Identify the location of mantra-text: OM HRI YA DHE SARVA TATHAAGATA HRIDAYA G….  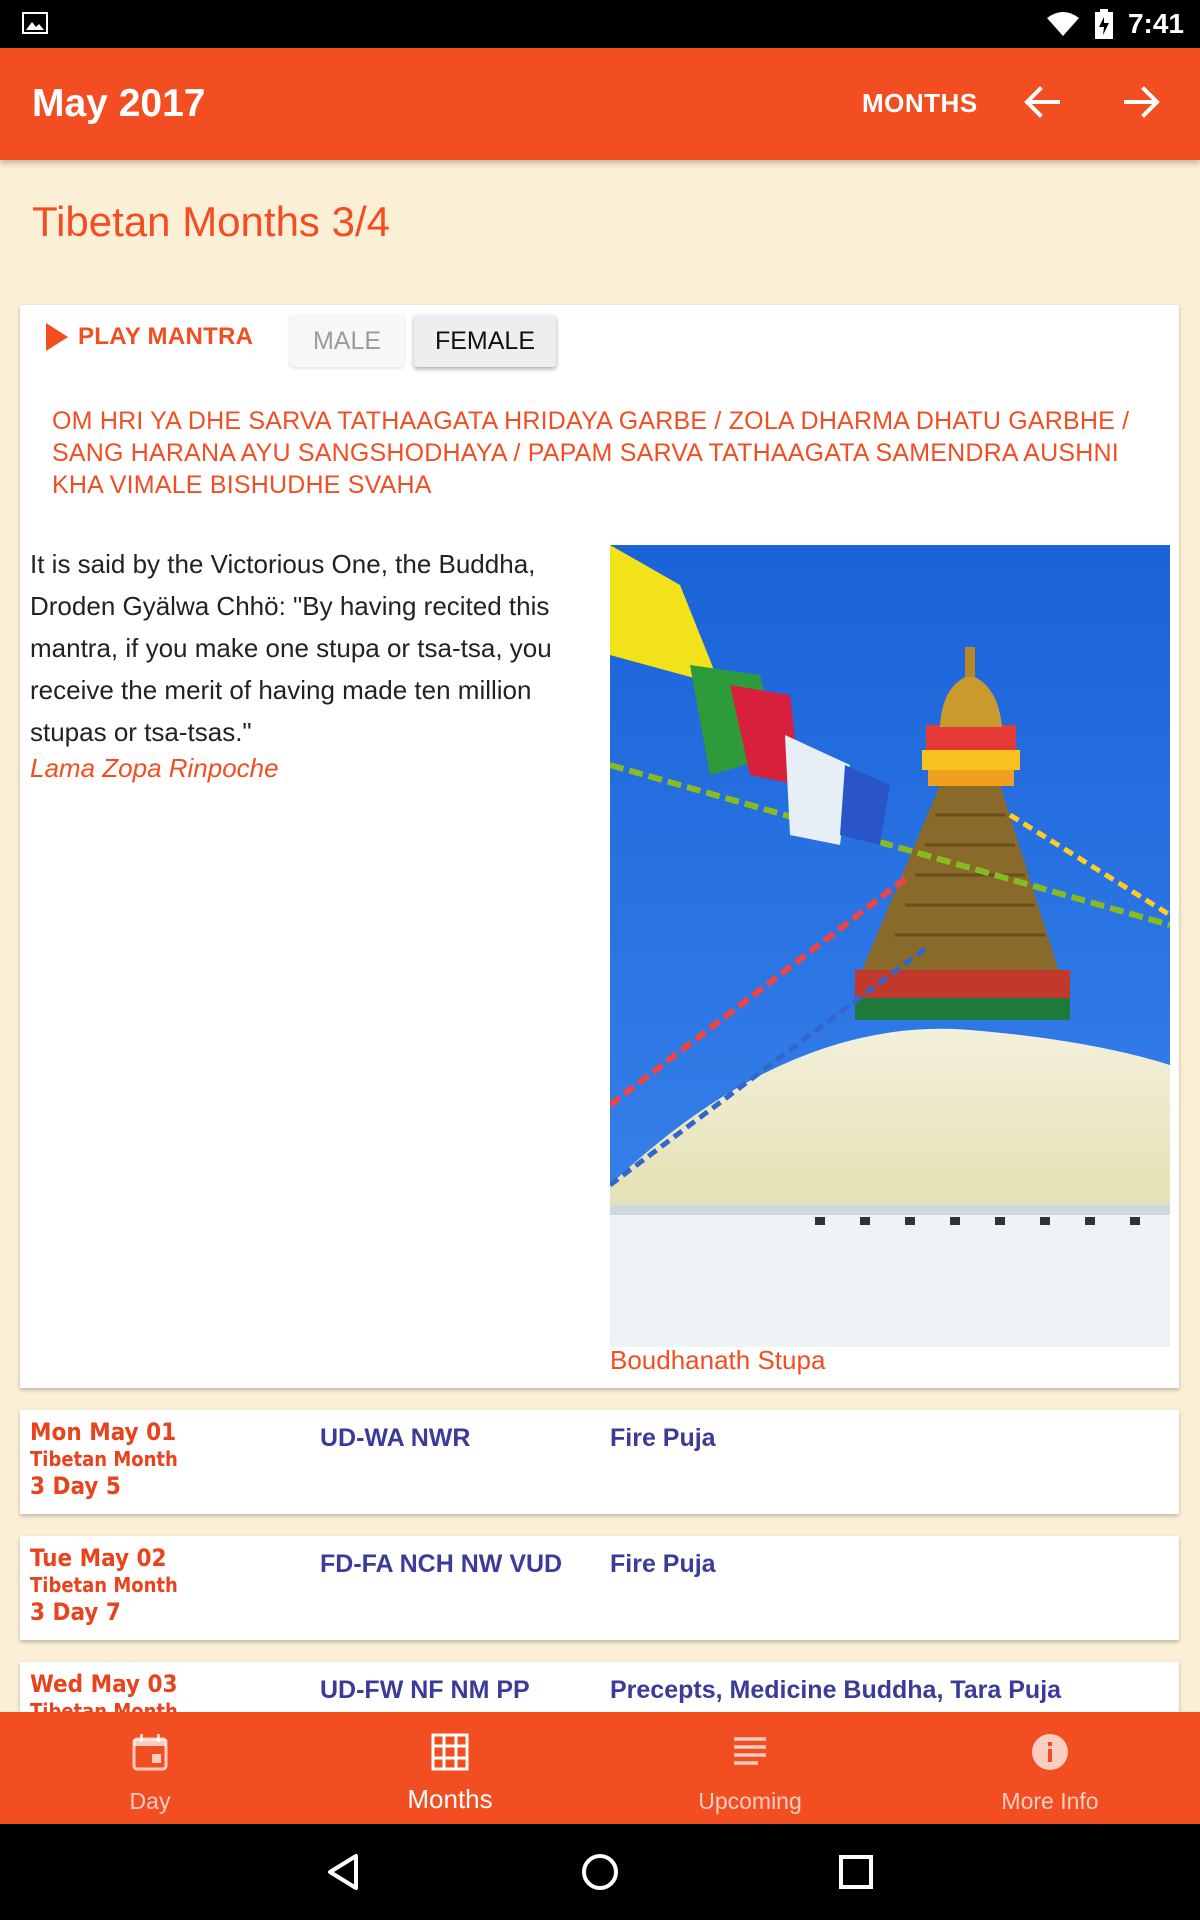
(591, 453).